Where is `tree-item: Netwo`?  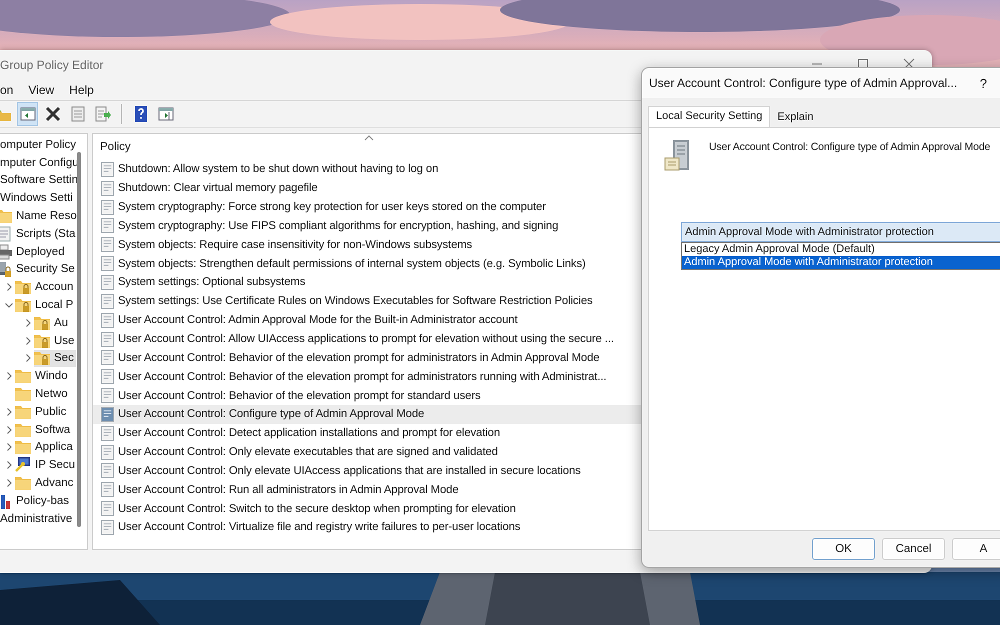 tree-item: Netwo is located at coordinates (42, 394).